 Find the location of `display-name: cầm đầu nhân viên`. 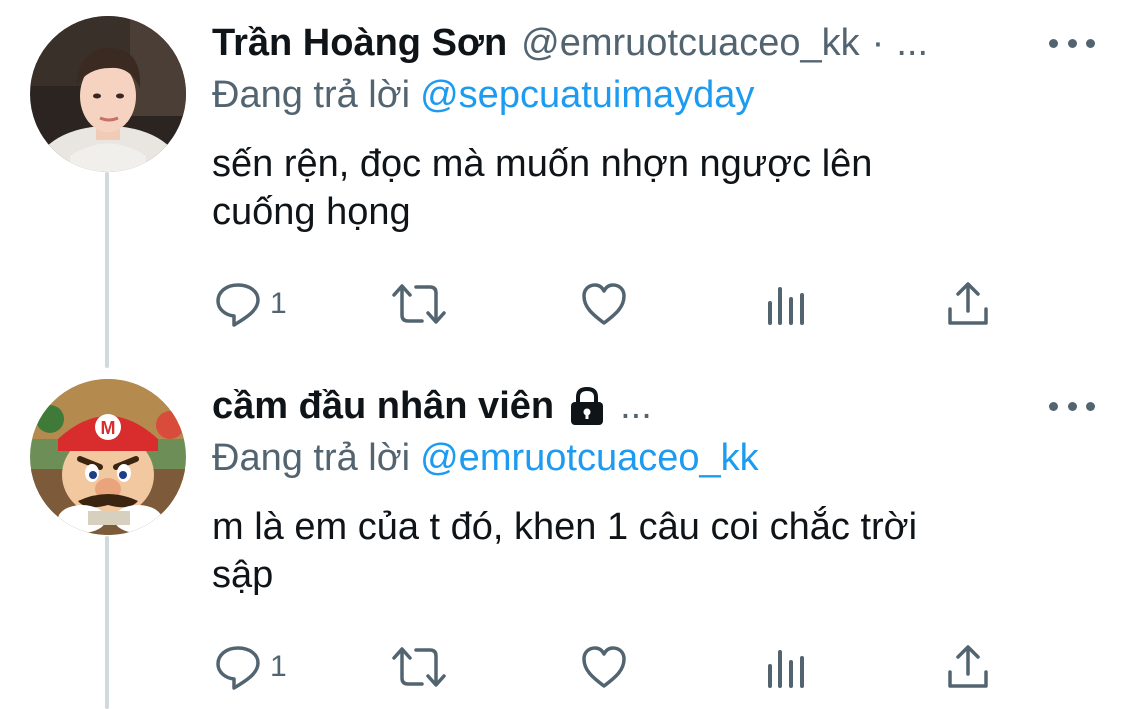

display-name: cầm đầu nhân viên is located at coordinates (383, 406).